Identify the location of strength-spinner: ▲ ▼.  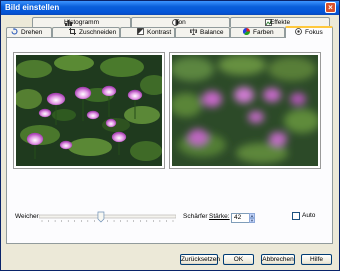
(252, 218).